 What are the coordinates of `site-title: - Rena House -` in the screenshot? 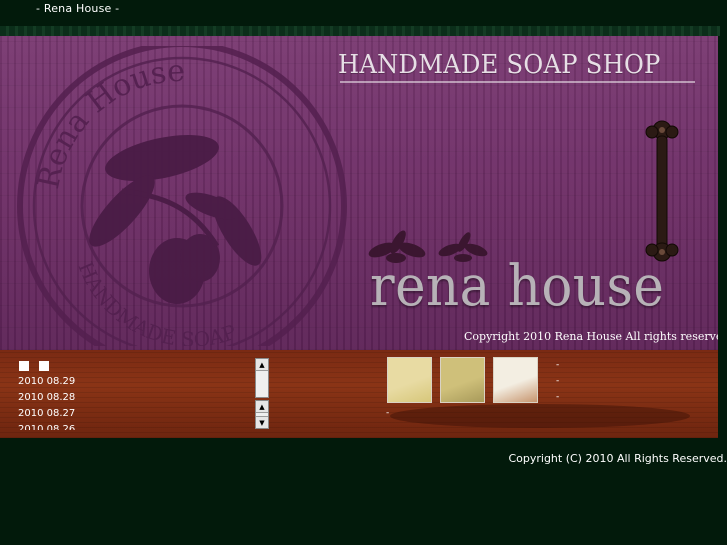 It's located at (77, 8).